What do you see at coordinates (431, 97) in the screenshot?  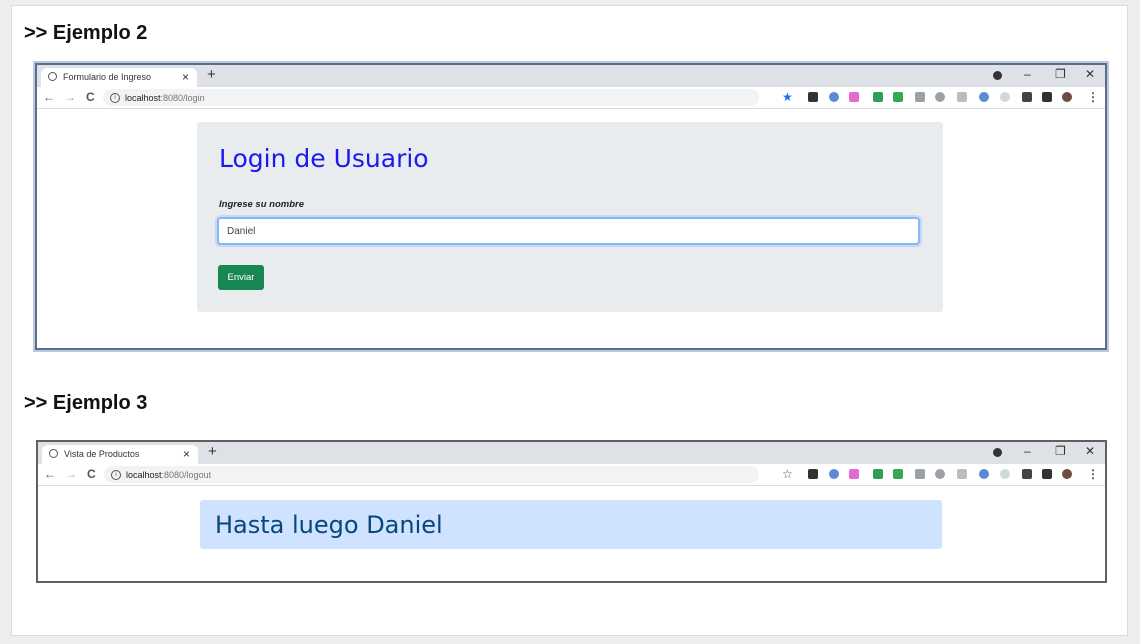 I see `address-bar: i localhost:8080/login` at bounding box center [431, 97].